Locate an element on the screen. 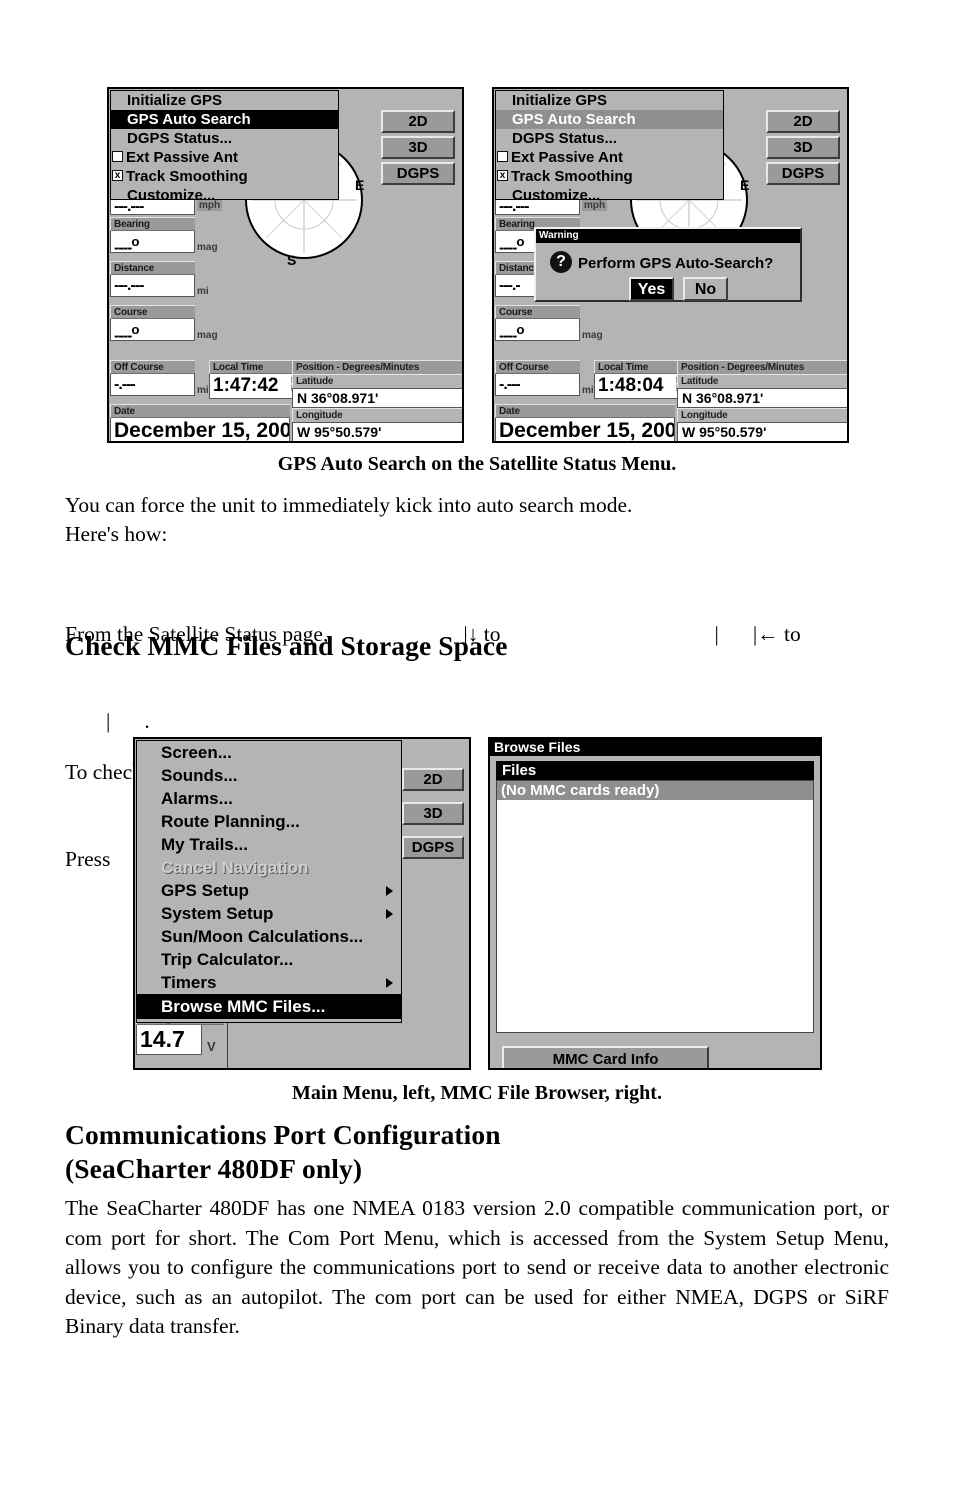 The image size is (954, 1487). main-menu-item-timers: Timers is located at coordinates (269, 982).